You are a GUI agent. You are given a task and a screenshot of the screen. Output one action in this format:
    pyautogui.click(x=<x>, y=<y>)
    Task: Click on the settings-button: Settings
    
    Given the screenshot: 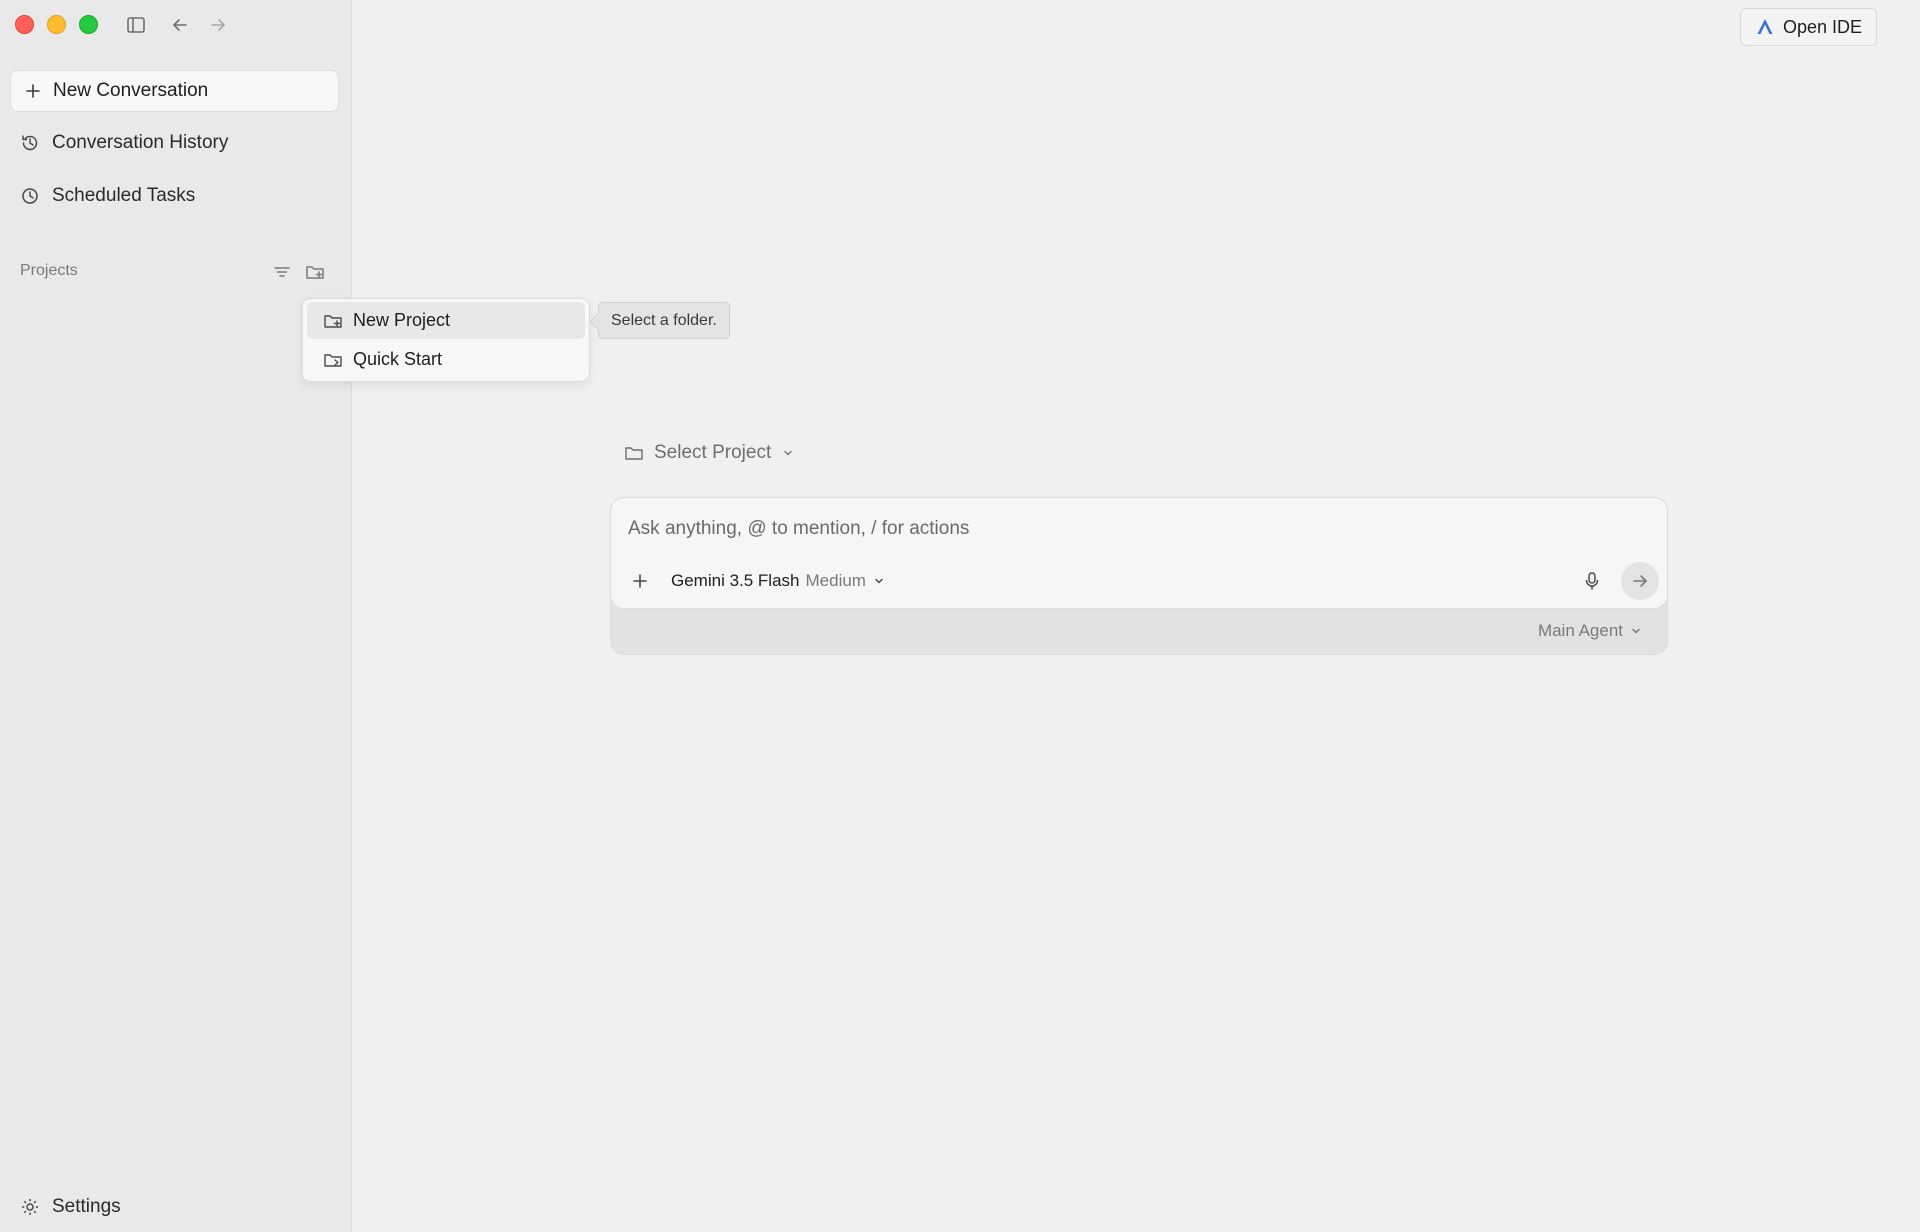 What is the action you would take?
    pyautogui.click(x=70, y=1207)
    